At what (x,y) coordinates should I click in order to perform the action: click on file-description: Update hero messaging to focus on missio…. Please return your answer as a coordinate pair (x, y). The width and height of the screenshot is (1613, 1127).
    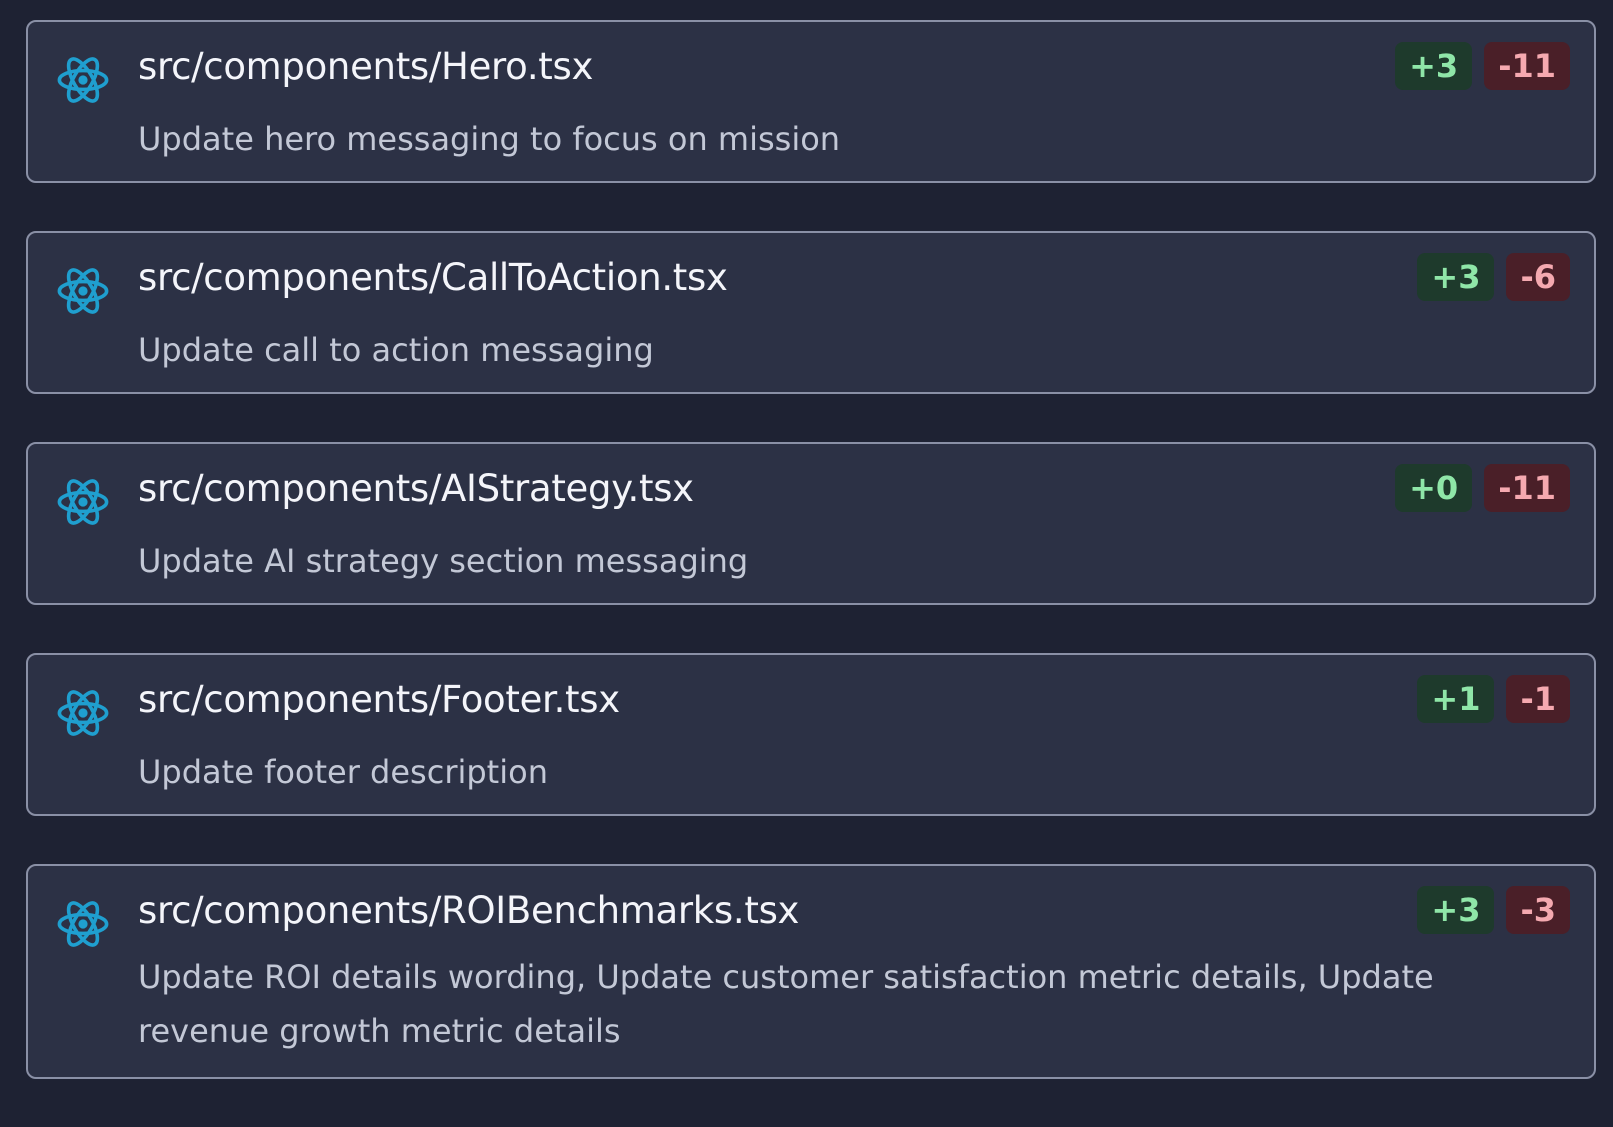
    Looking at the image, I should click on (489, 139).